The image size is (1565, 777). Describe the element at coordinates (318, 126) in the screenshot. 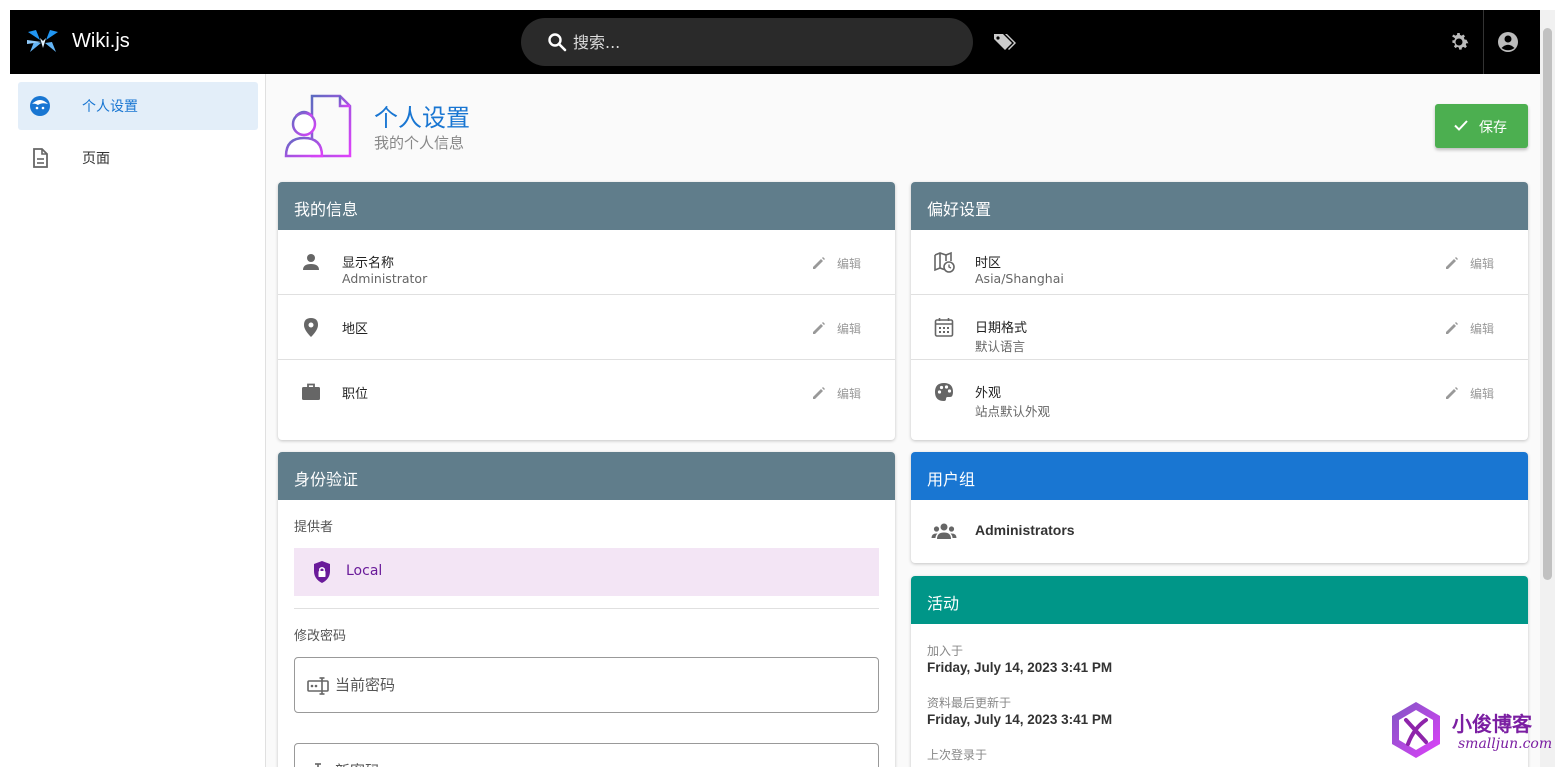

I see `profile-illustration-icon` at that location.